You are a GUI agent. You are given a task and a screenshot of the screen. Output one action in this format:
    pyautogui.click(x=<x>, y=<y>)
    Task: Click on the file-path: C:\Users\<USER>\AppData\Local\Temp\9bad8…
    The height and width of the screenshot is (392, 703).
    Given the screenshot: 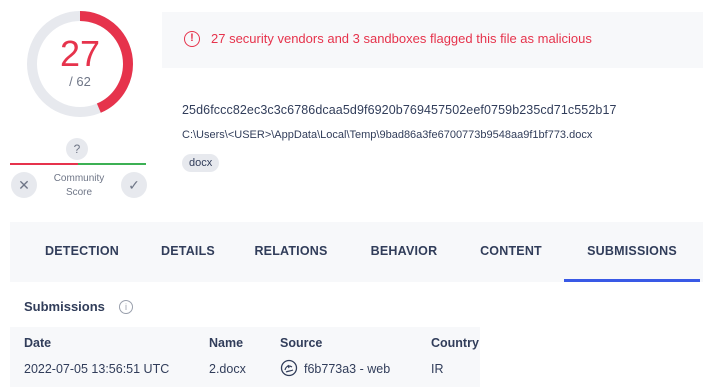 What is the action you would take?
    pyautogui.click(x=387, y=135)
    